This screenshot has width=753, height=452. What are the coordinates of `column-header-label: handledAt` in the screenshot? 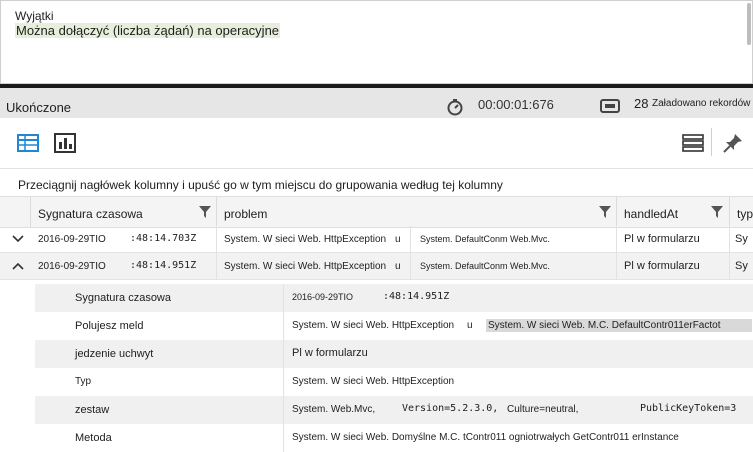 It's located at (651, 214).